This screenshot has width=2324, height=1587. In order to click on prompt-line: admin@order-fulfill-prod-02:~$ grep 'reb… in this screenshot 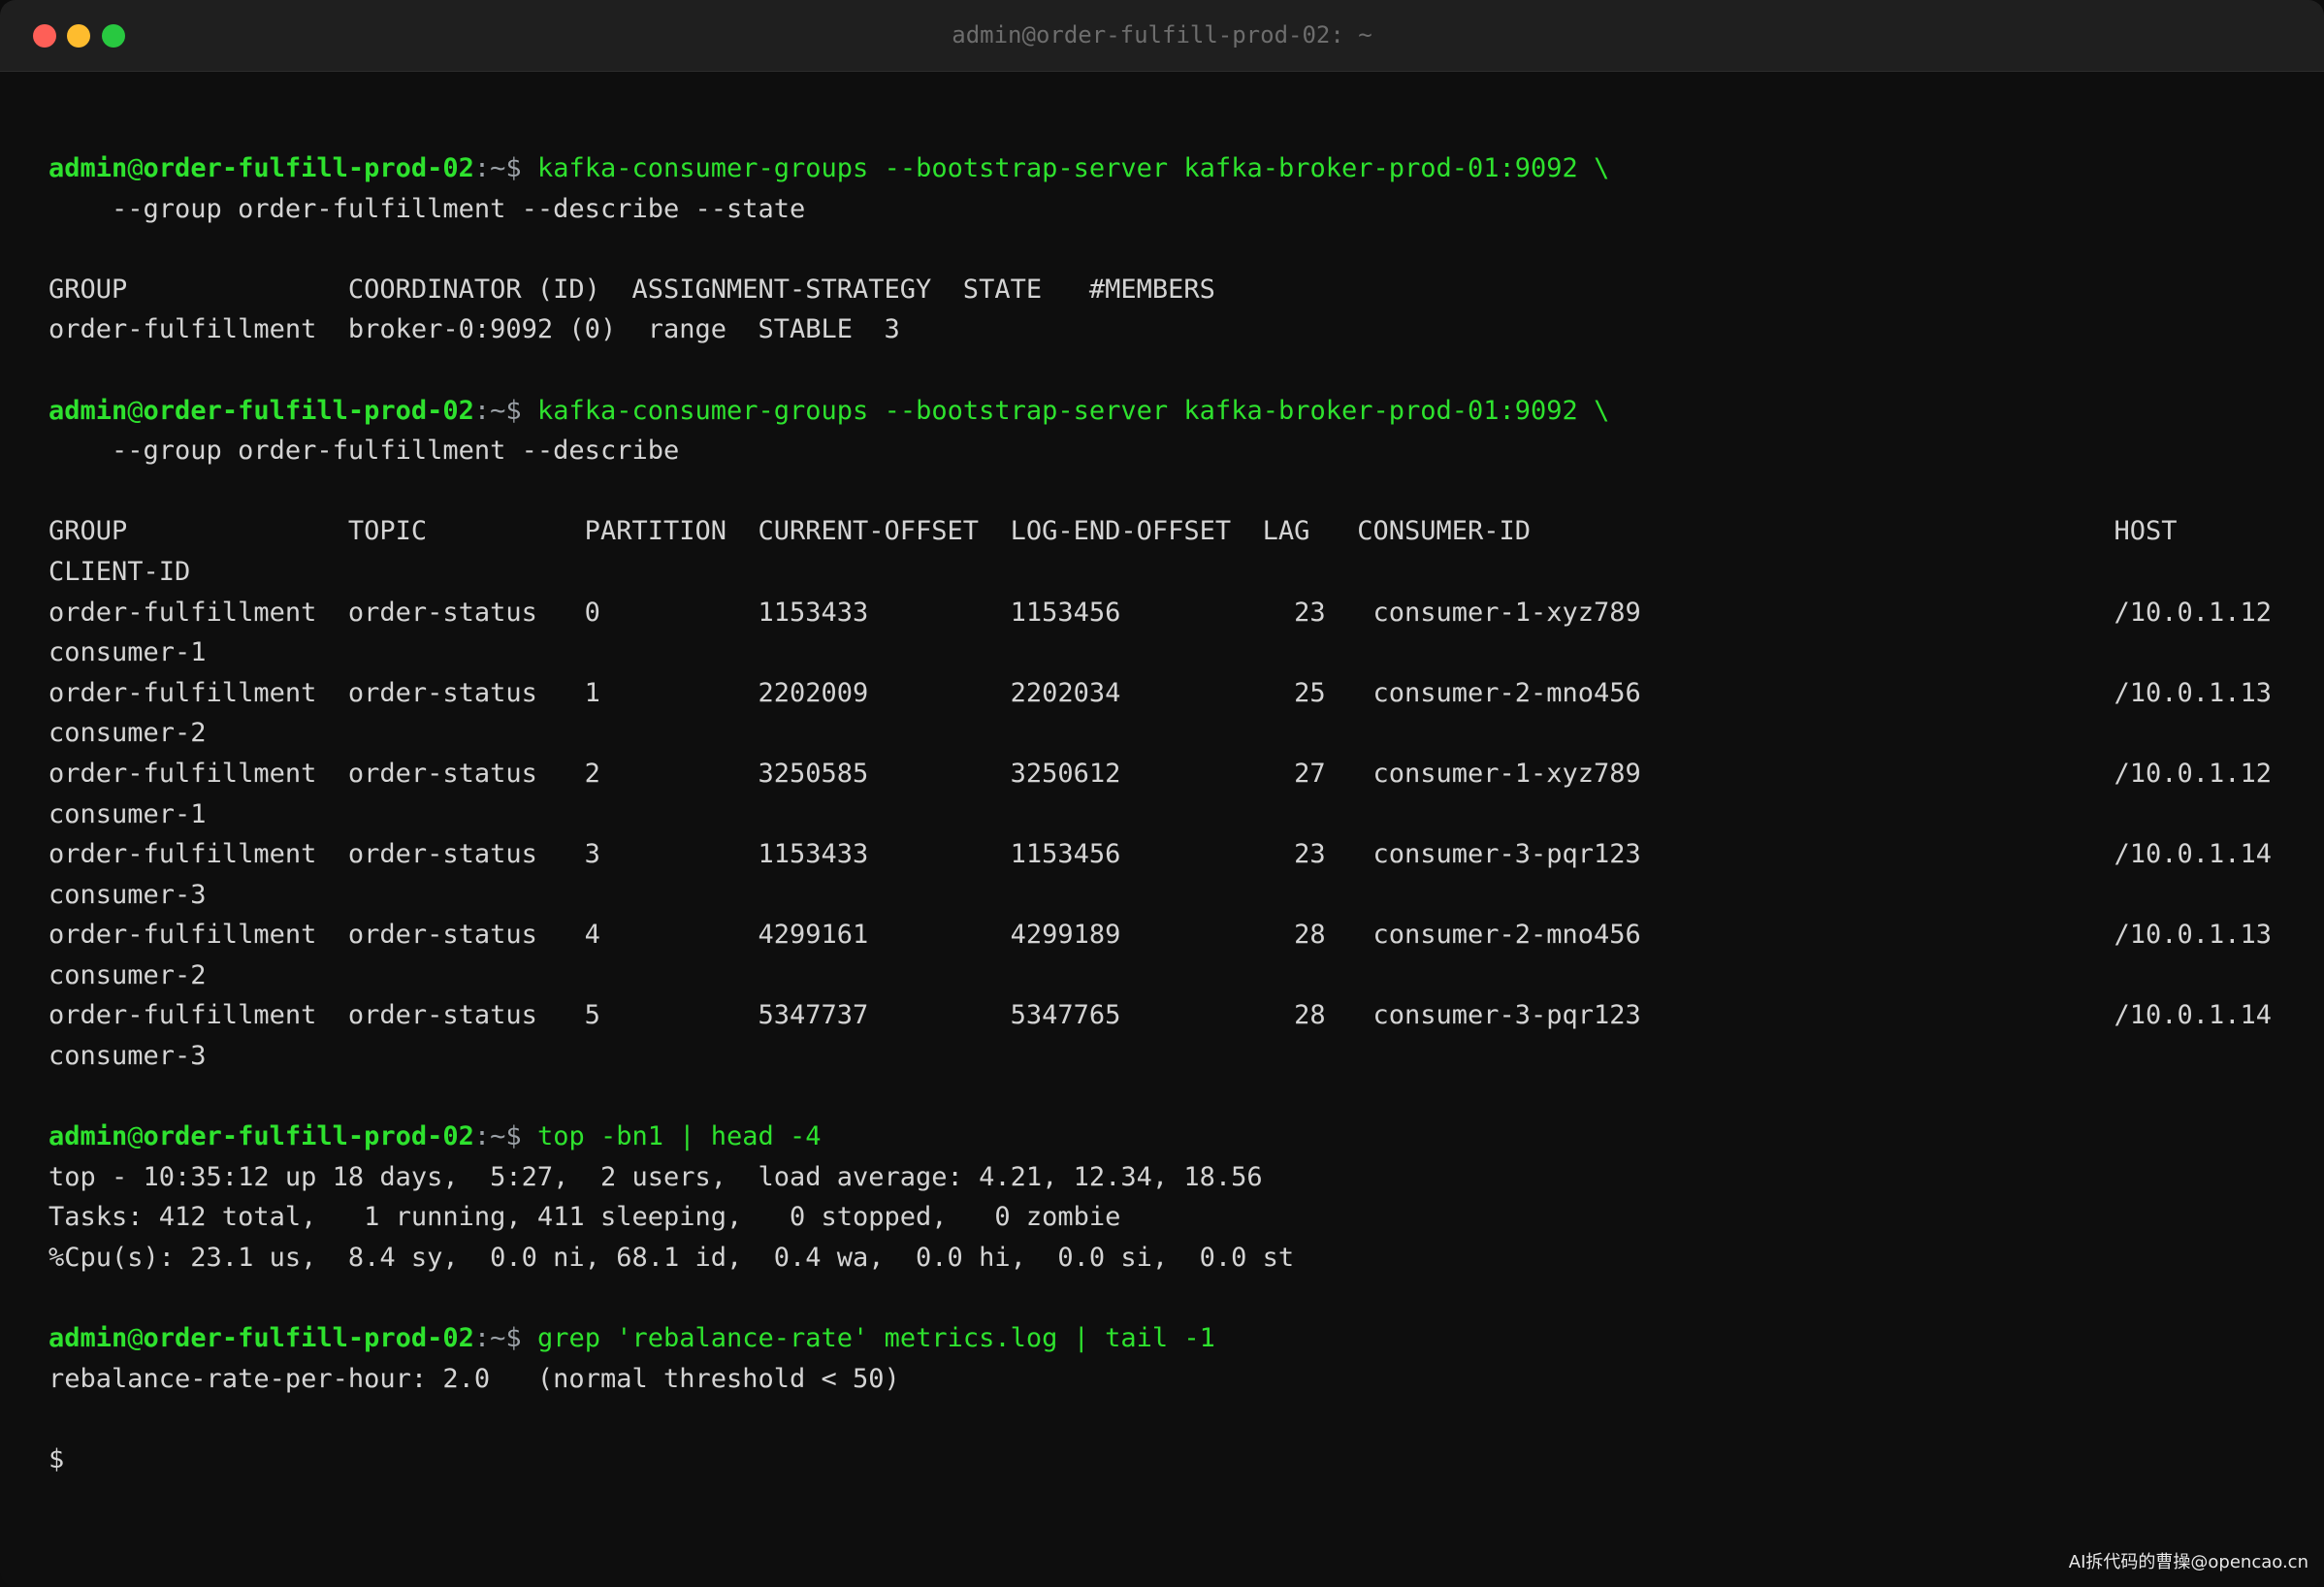, I will do `click(1163, 1338)`.